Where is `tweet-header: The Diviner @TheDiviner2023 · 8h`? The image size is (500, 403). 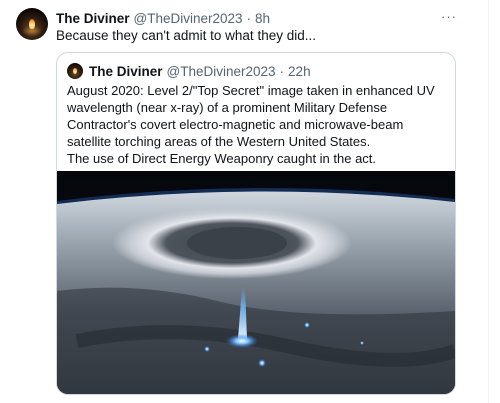 tweet-header: The Diviner @TheDiviner2023 · 8h is located at coordinates (163, 18).